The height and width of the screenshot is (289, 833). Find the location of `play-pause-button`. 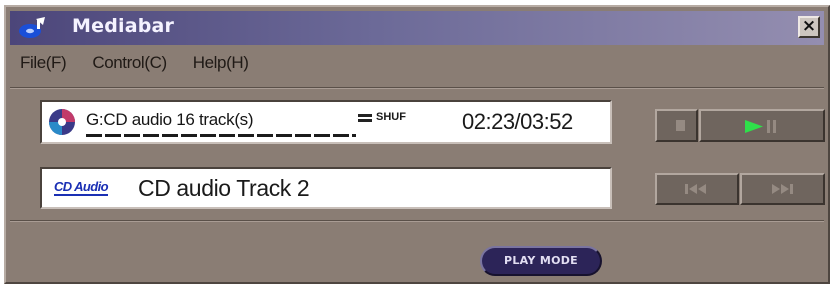

play-pause-button is located at coordinates (762, 125).